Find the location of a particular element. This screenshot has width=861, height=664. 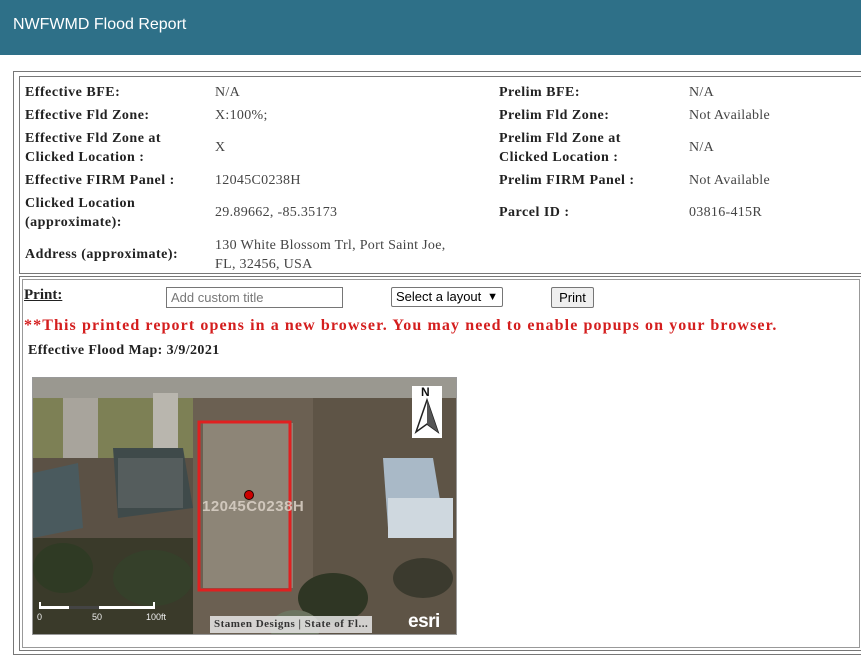

print-button: Print is located at coordinates (572, 297).